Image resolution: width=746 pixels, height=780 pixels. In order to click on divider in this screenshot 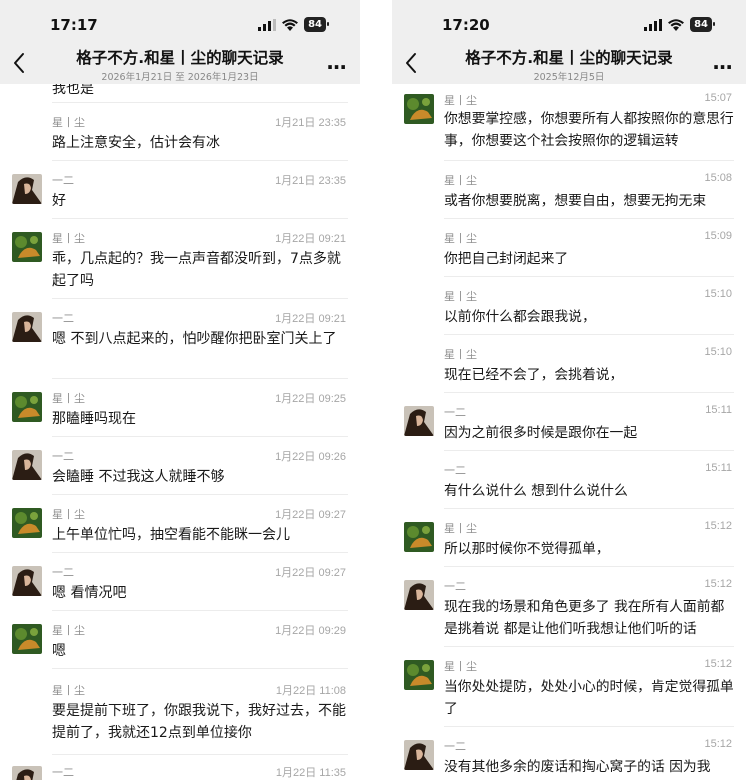, I will do `click(200, 668)`.